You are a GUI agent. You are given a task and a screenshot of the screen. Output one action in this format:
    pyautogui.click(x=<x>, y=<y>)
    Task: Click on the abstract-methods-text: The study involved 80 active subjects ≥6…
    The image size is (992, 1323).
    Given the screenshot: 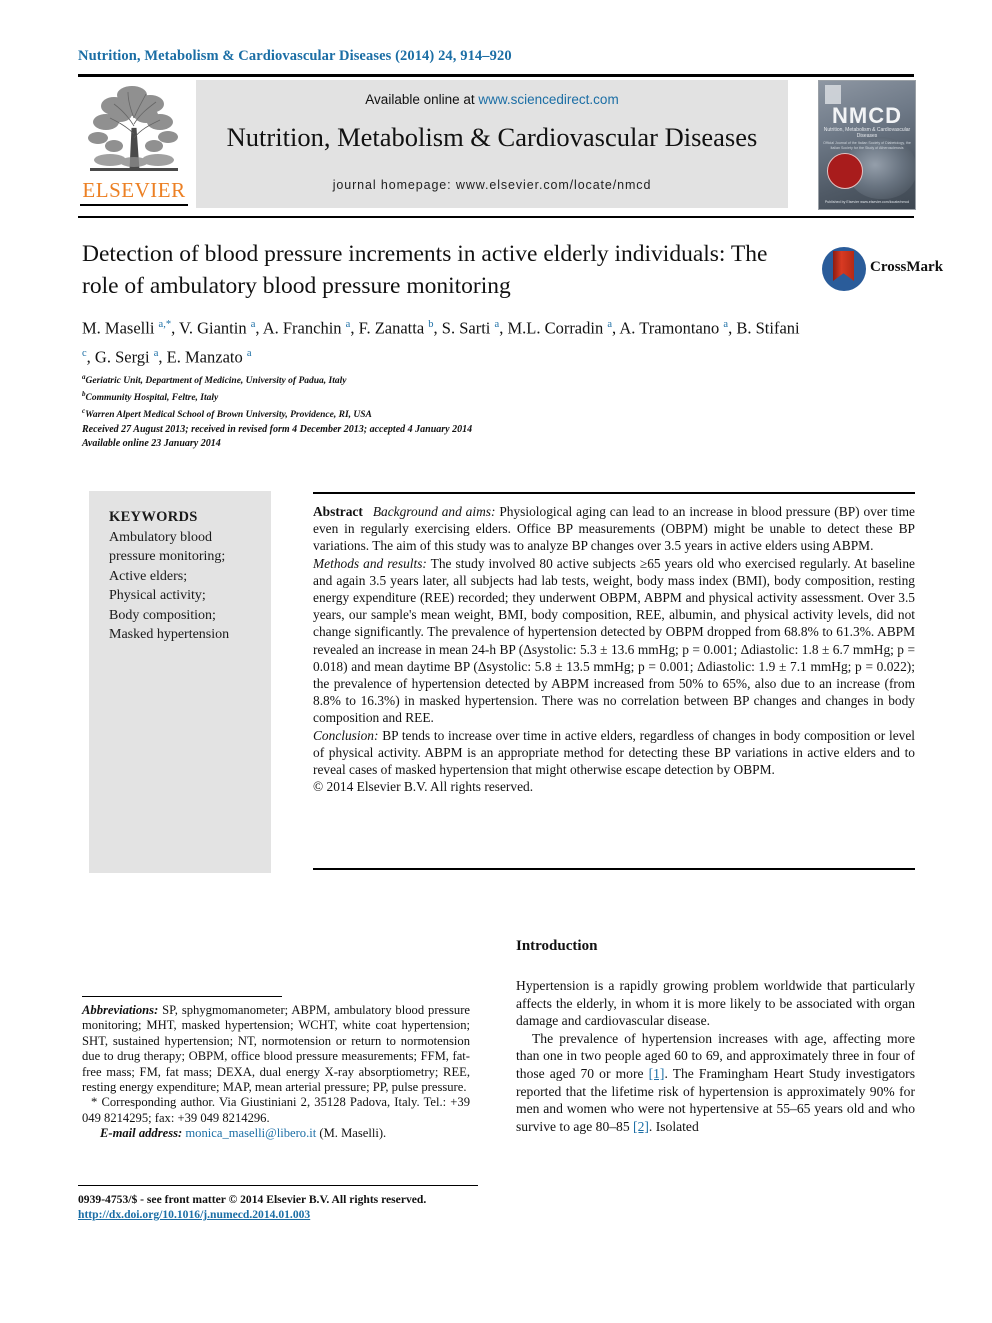 What is the action you would take?
    pyautogui.click(x=614, y=640)
    